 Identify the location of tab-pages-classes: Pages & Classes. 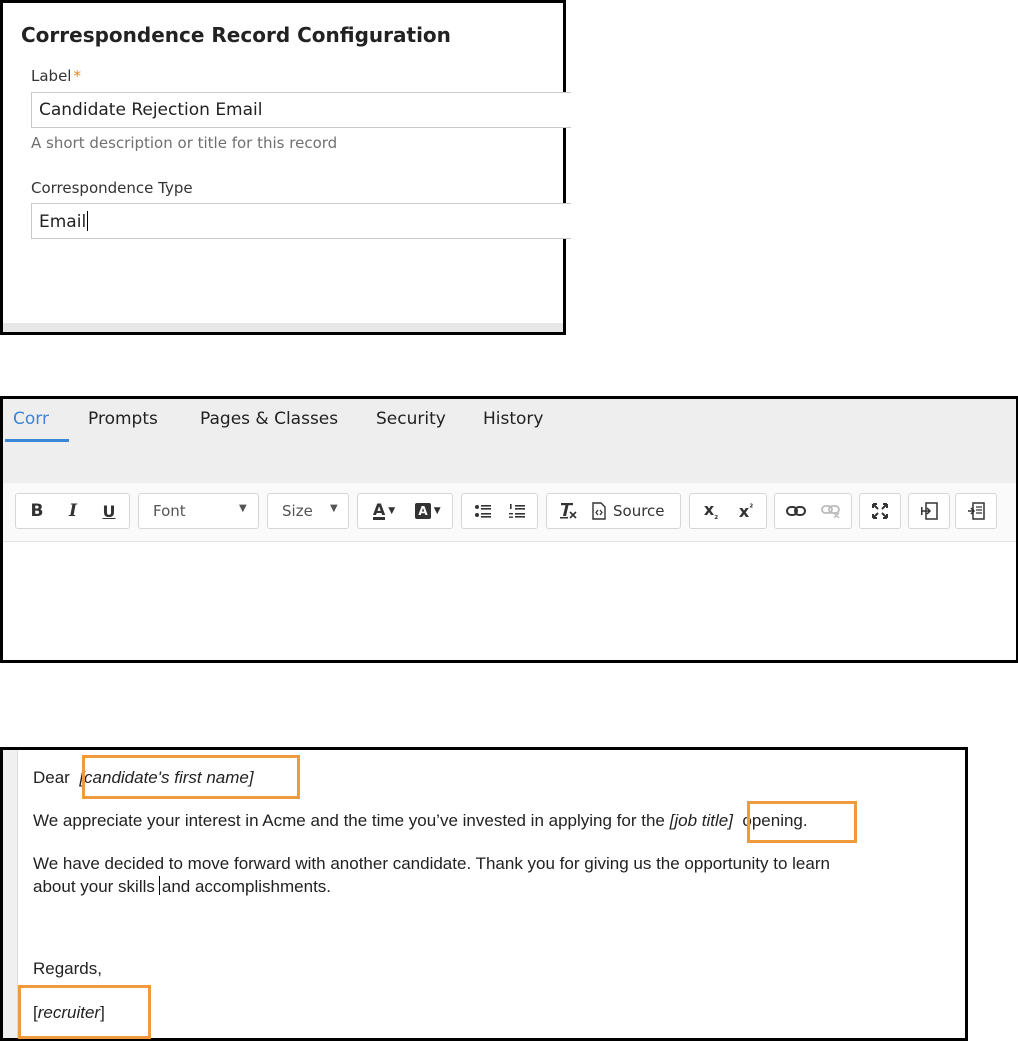
(269, 419).